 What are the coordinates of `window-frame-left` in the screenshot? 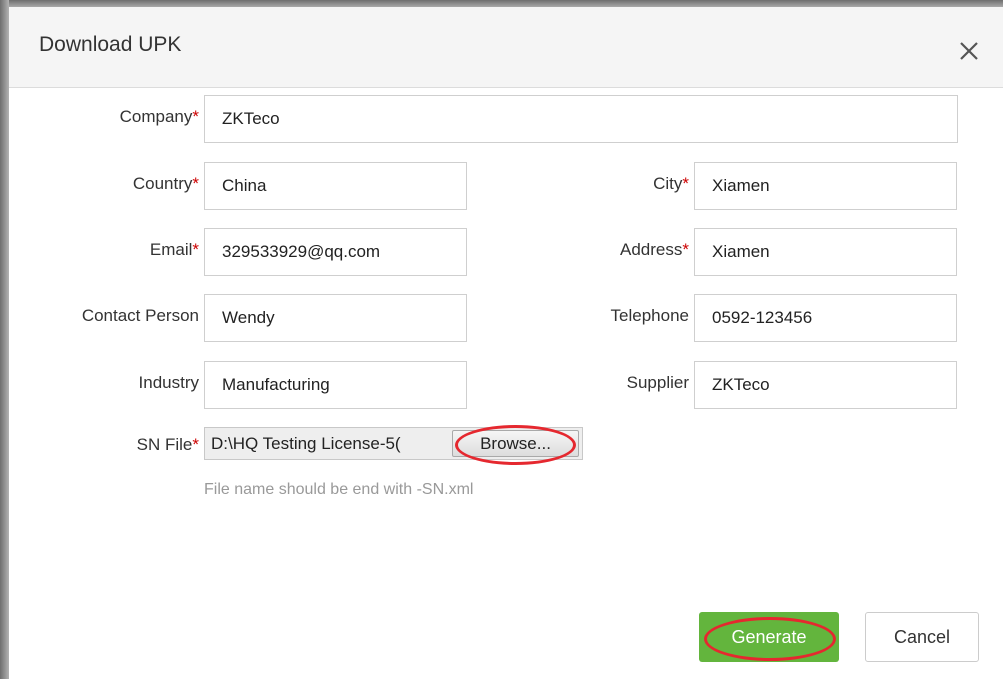 It's located at (4, 339).